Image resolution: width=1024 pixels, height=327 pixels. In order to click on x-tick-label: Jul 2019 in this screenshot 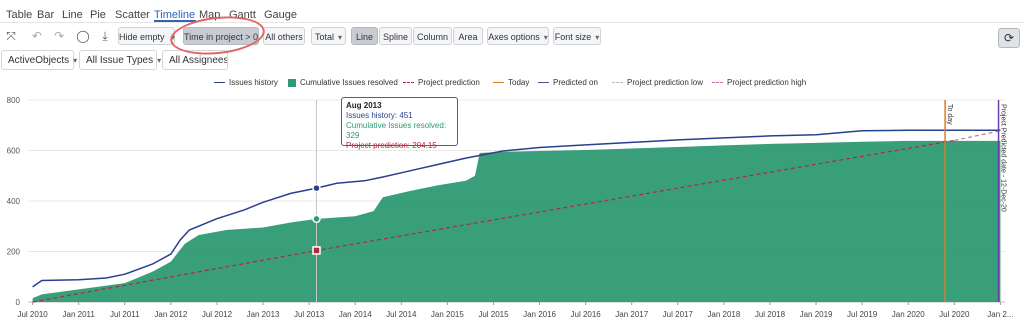, I will do `click(862, 314)`.